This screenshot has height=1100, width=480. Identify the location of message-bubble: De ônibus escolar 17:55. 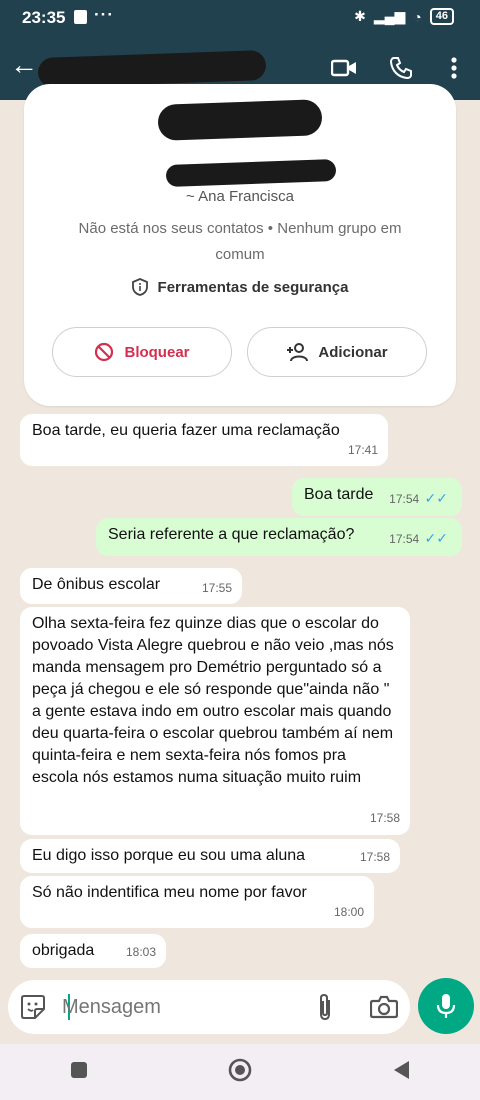
(131, 586).